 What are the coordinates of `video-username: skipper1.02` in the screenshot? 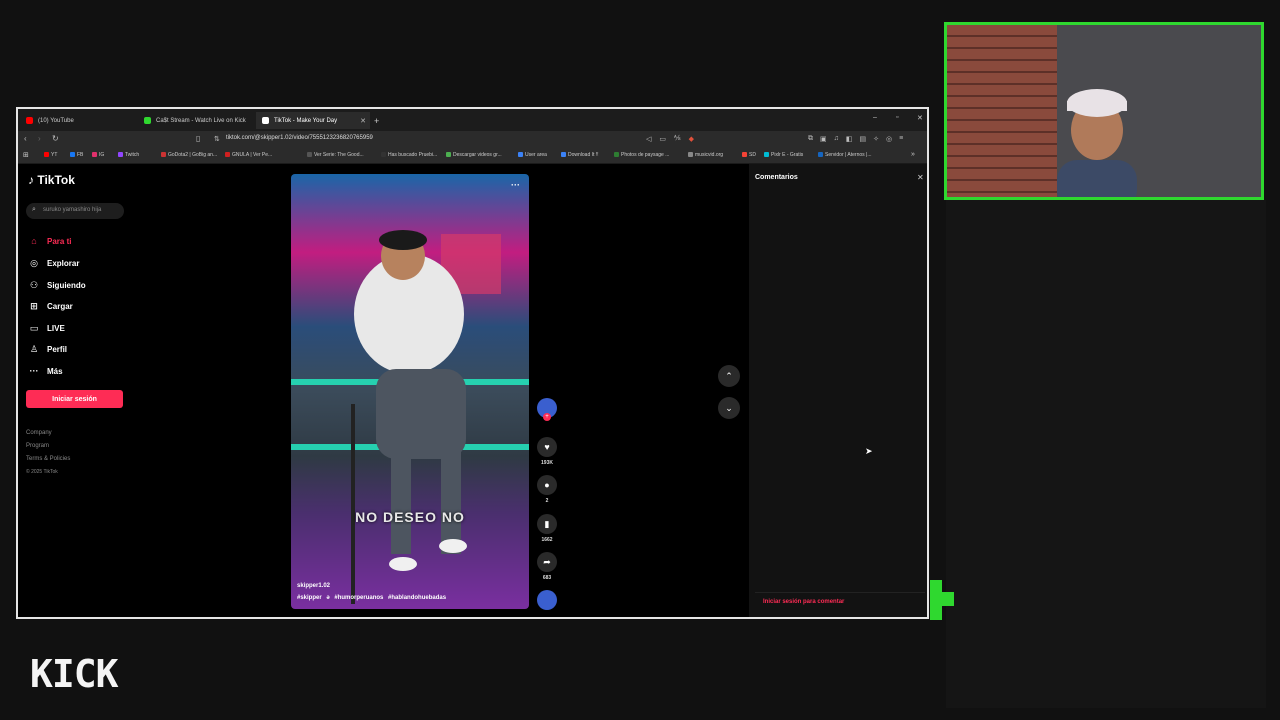 It's located at (313, 586).